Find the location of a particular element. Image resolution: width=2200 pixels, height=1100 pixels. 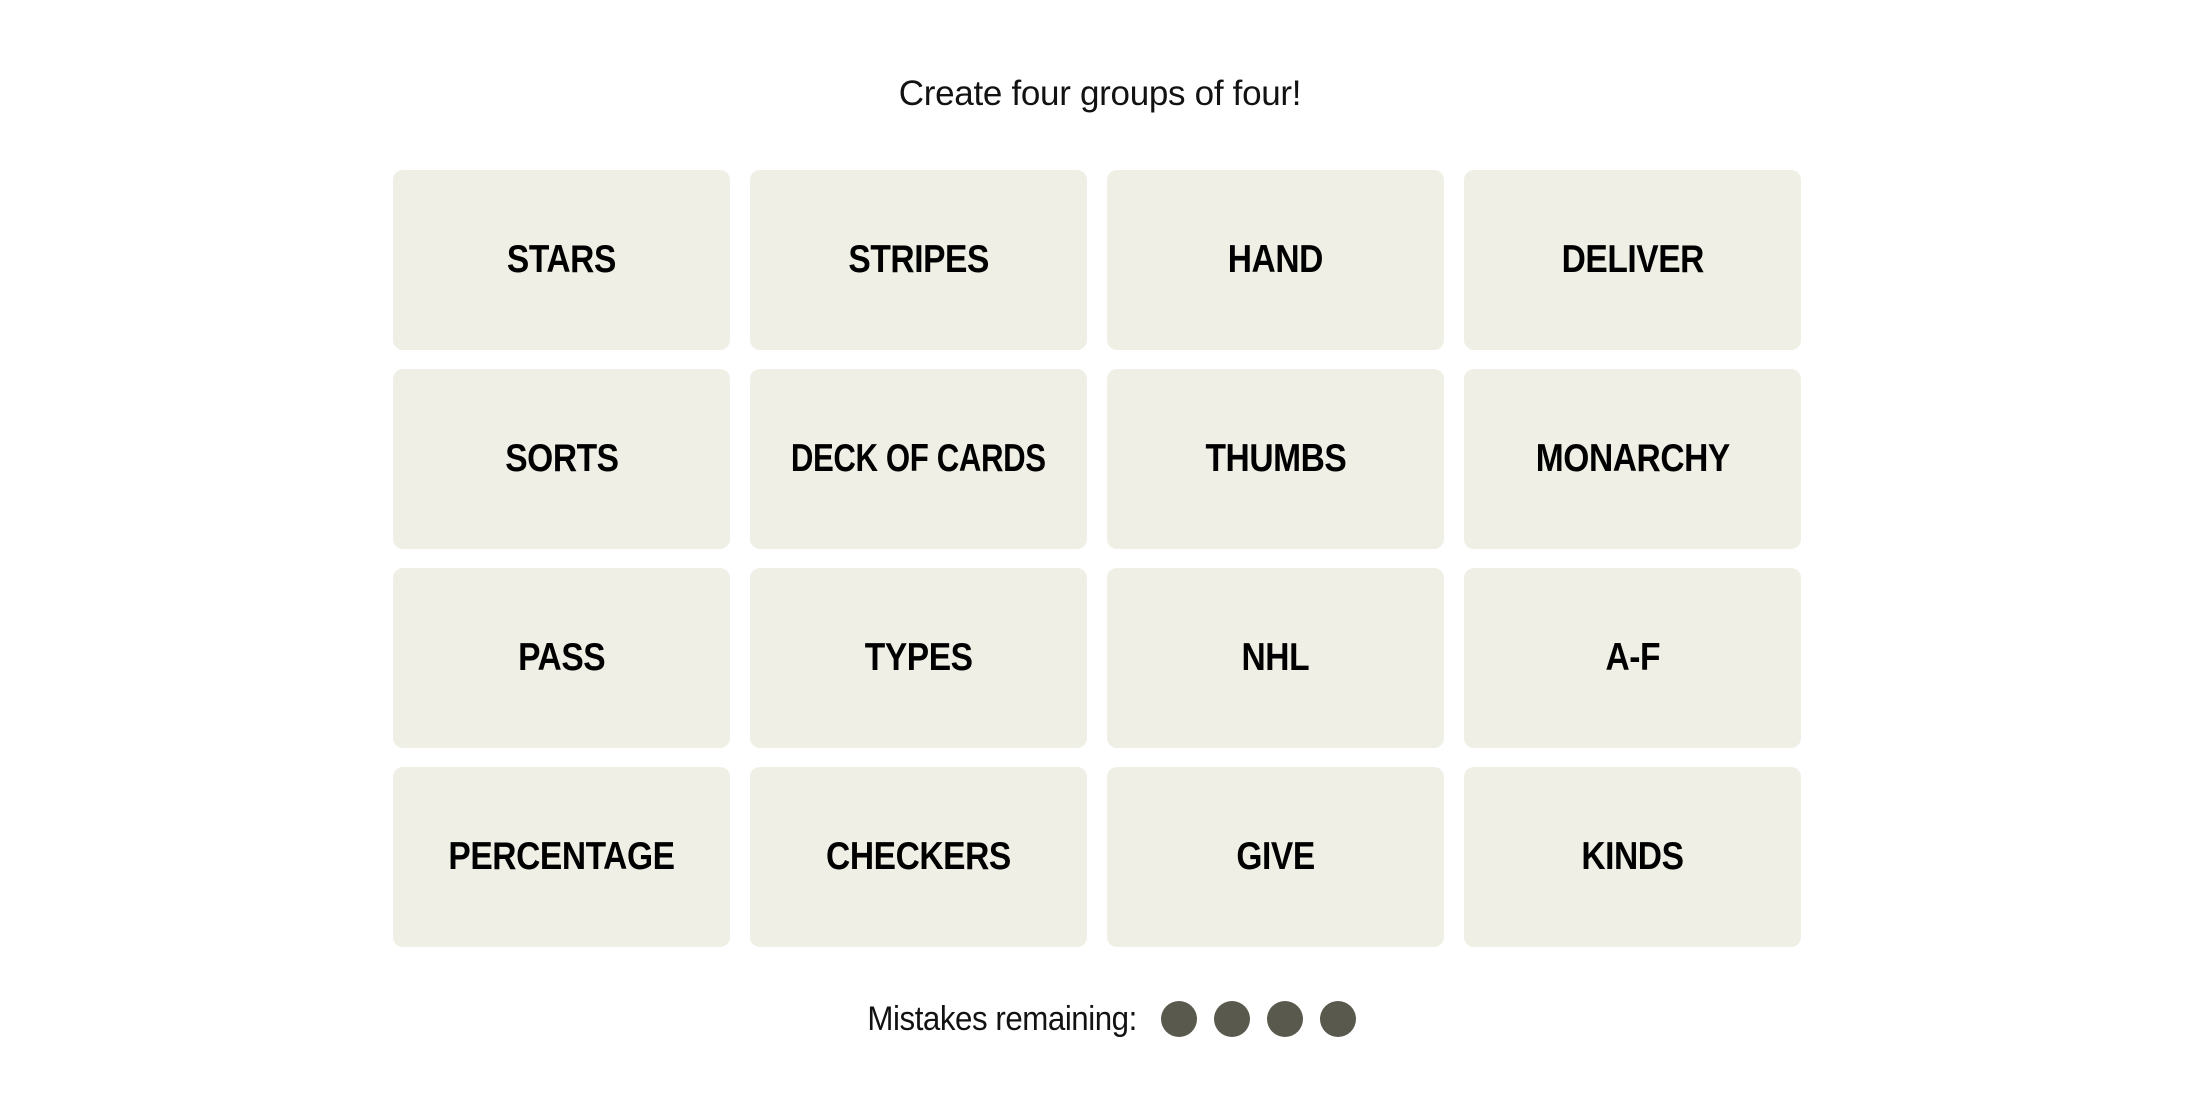

word-tile-label: TYPES is located at coordinates (918, 657).